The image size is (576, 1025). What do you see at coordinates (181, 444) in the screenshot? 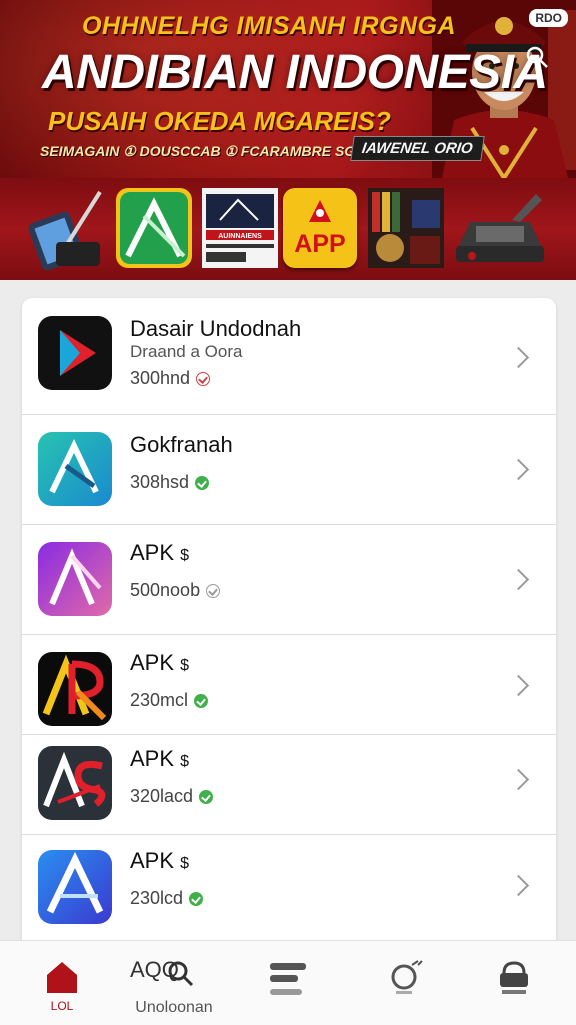
I see `item-title: Gokfranah` at bounding box center [181, 444].